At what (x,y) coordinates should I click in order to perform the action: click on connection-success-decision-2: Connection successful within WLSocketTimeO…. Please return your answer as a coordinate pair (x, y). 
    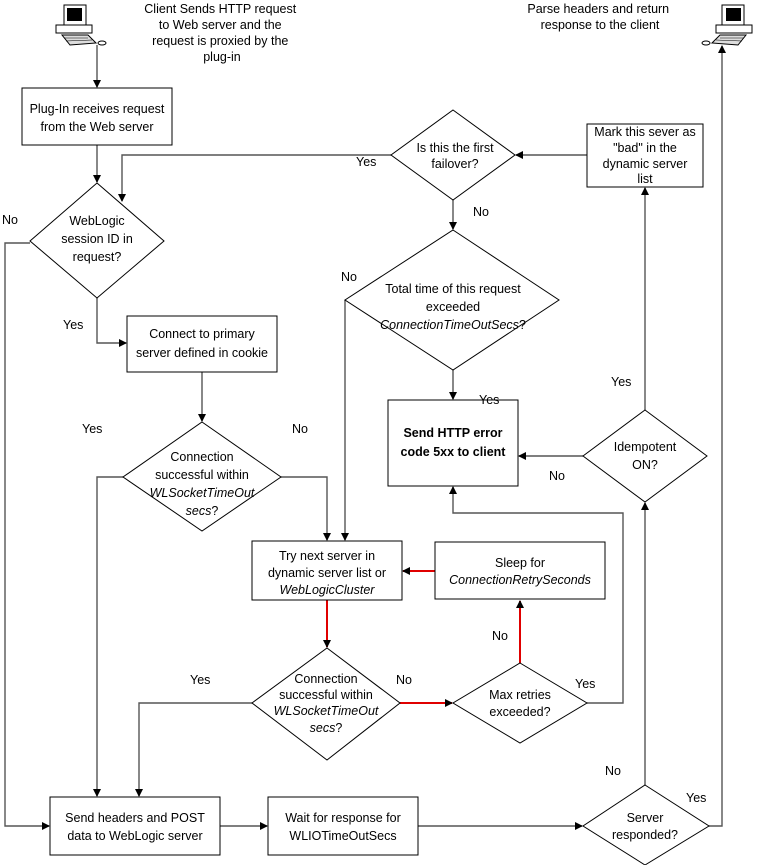
    Looking at the image, I should click on (326, 704).